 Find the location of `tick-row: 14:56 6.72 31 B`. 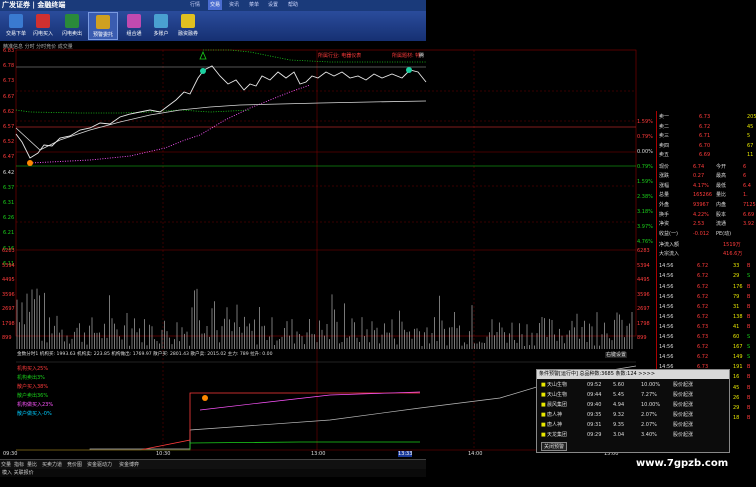

tick-row: 14:56 6.72 31 B is located at coordinates (707, 307).